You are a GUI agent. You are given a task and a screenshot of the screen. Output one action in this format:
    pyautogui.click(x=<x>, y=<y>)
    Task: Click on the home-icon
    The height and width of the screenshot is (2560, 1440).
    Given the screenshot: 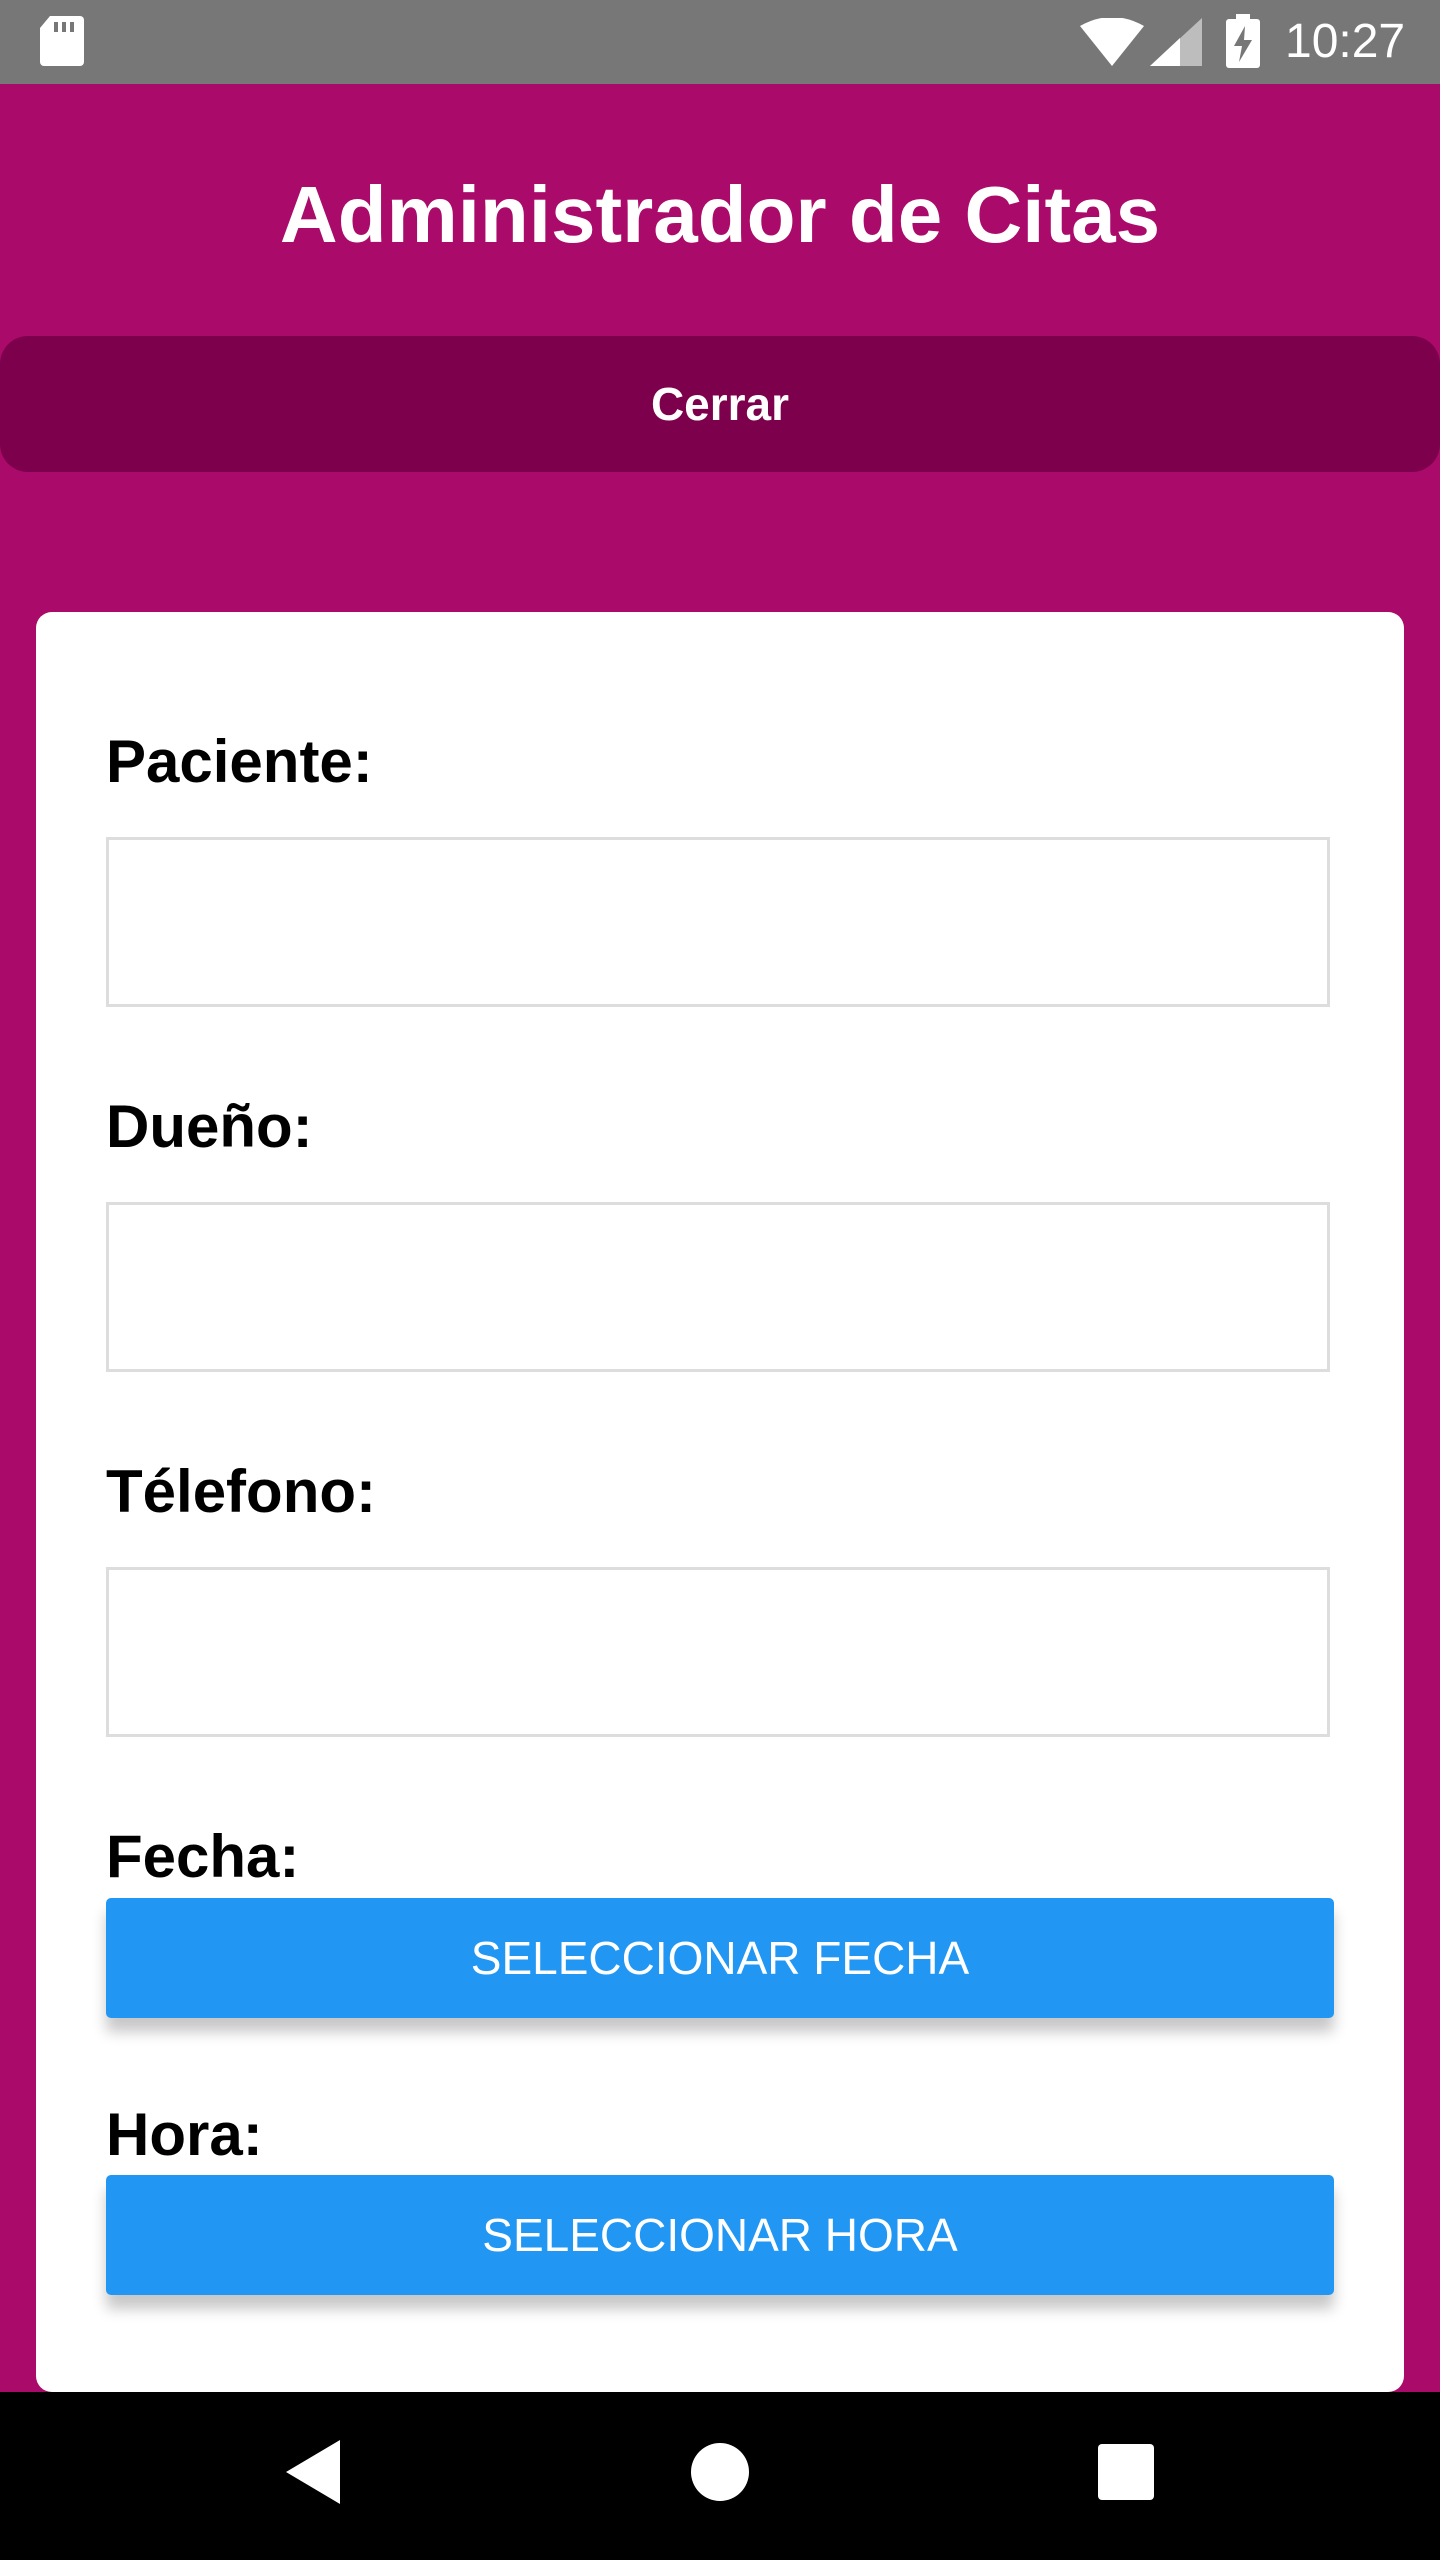 What is the action you would take?
    pyautogui.click(x=720, y=2474)
    